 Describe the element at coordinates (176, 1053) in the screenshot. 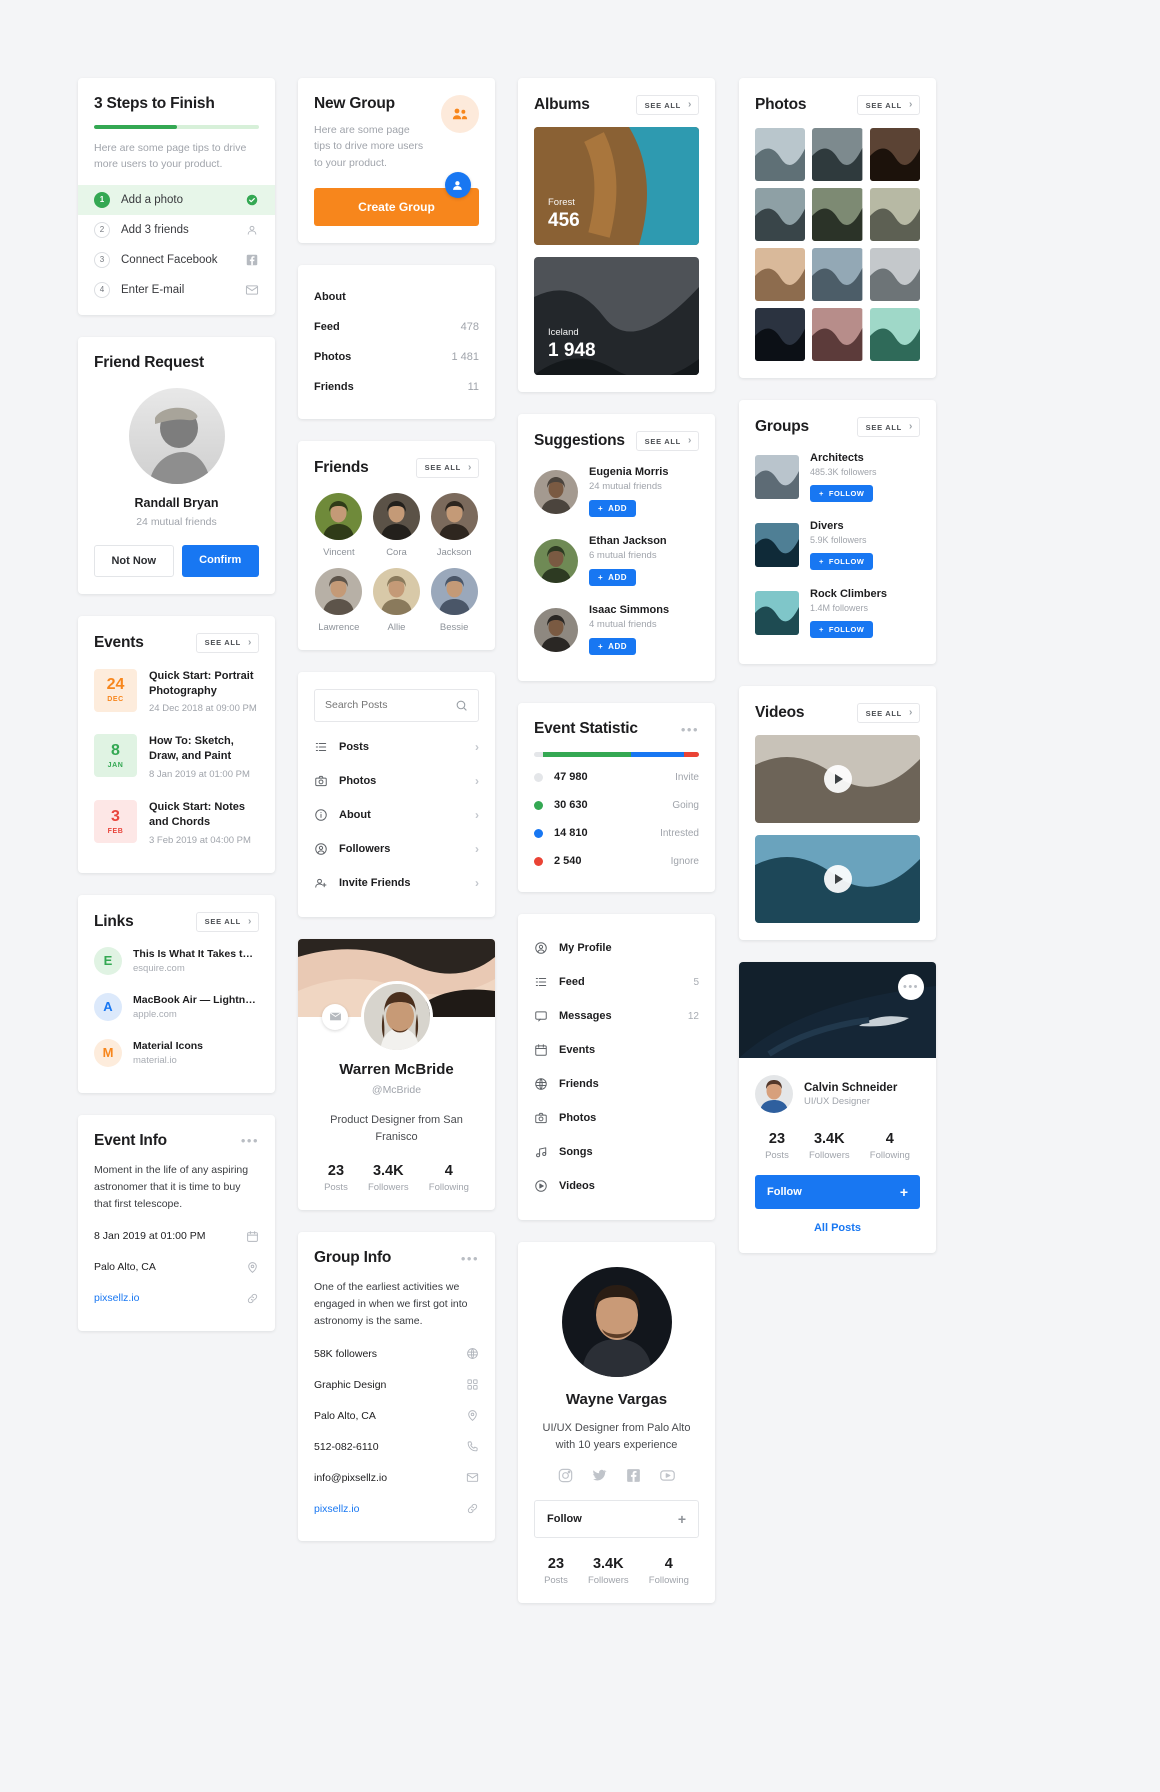

I see `list-item: M Material Icons material.io` at that location.